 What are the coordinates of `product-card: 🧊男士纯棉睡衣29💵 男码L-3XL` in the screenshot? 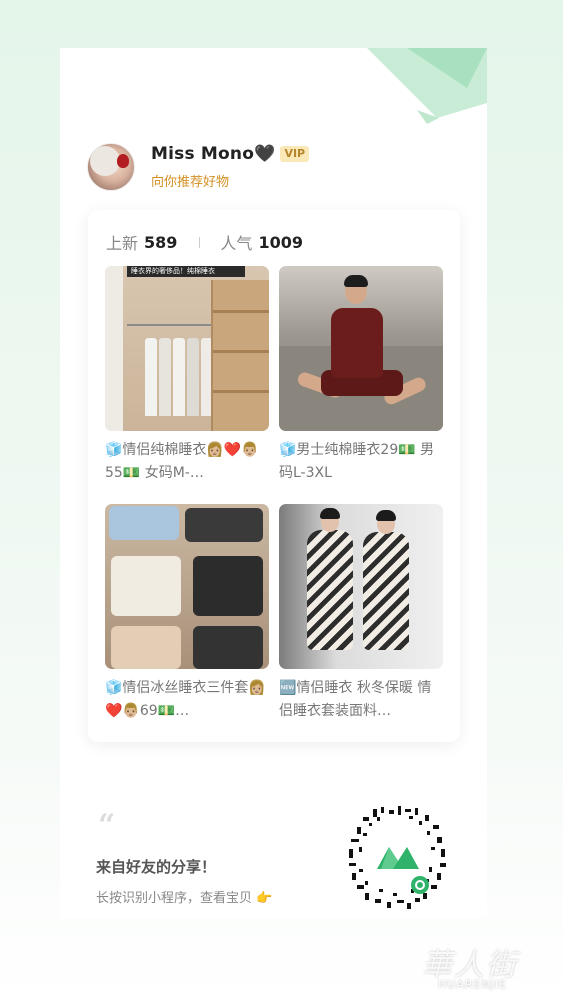 It's located at (361, 375).